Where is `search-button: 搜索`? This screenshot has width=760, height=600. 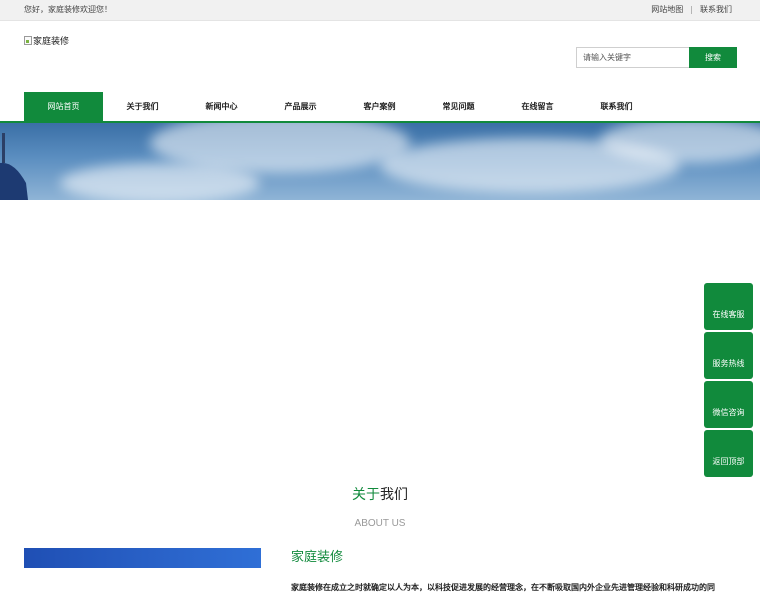
search-button: 搜索 is located at coordinates (713, 57).